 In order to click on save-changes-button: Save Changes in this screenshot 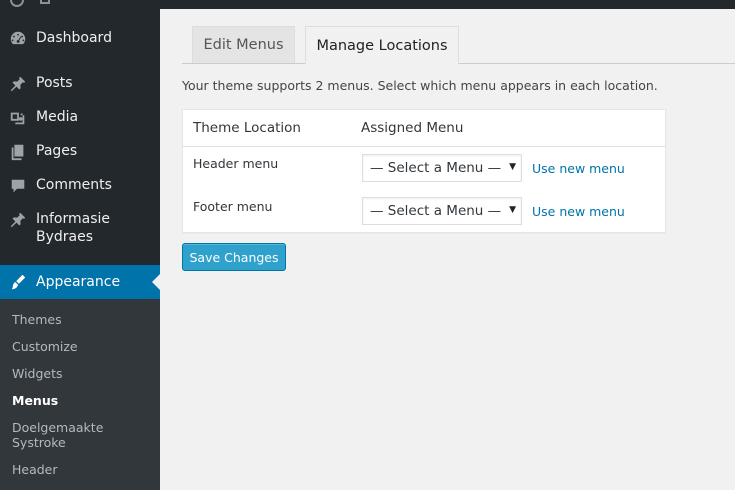, I will do `click(234, 257)`.